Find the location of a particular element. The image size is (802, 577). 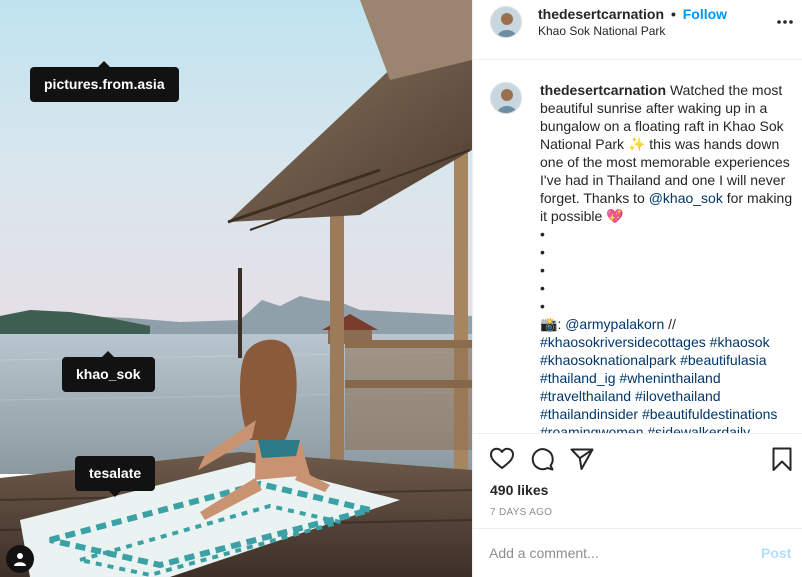

hashtag-link: #wheninthailand is located at coordinates (669, 378).